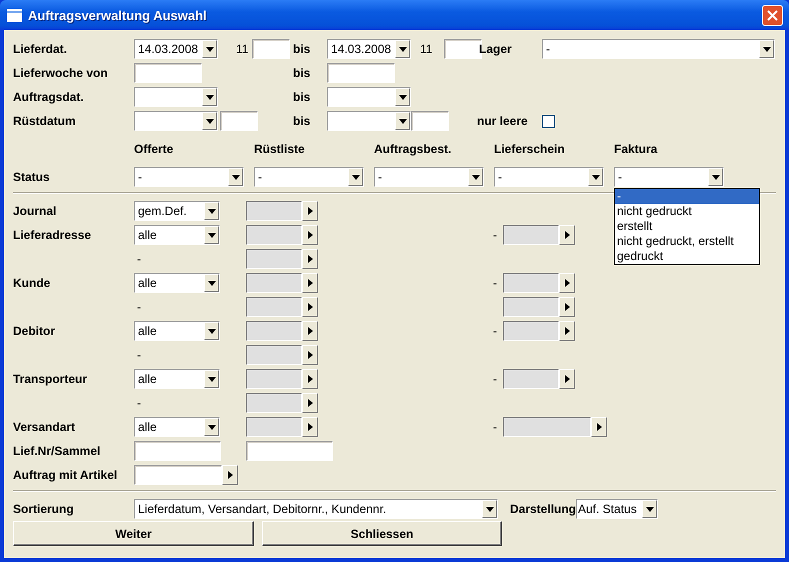 The width and height of the screenshot is (789, 562). I want to click on action-button: Schliessen, so click(382, 533).